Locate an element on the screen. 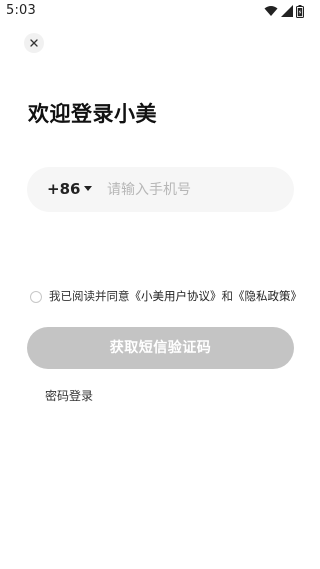  agreement-conjunction: 和 is located at coordinates (227, 296).